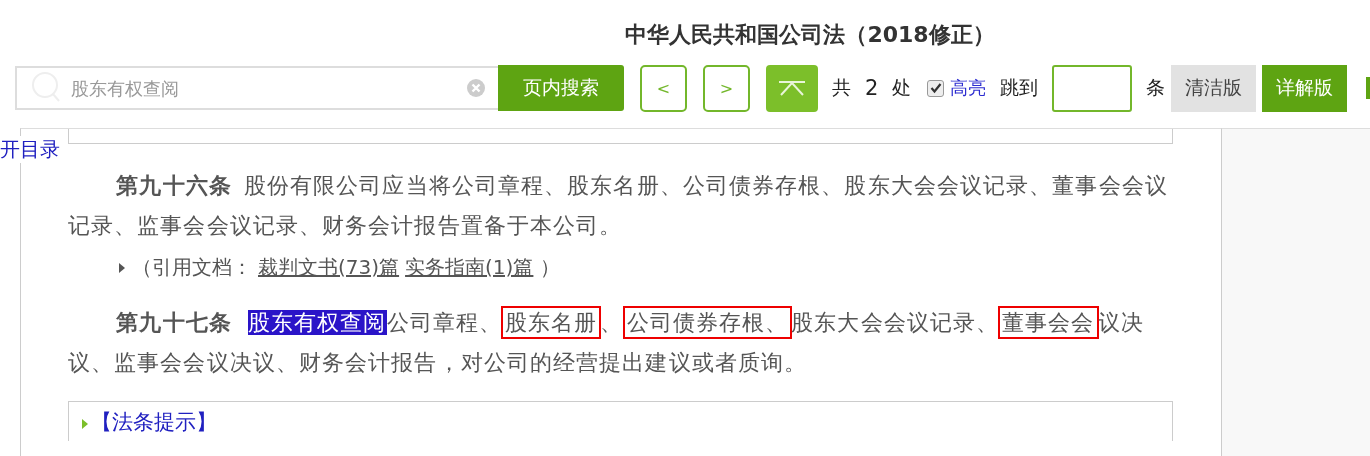 Image resolution: width=1370 pixels, height=456 pixels. I want to click on unit-label: 条, so click(1156, 87).